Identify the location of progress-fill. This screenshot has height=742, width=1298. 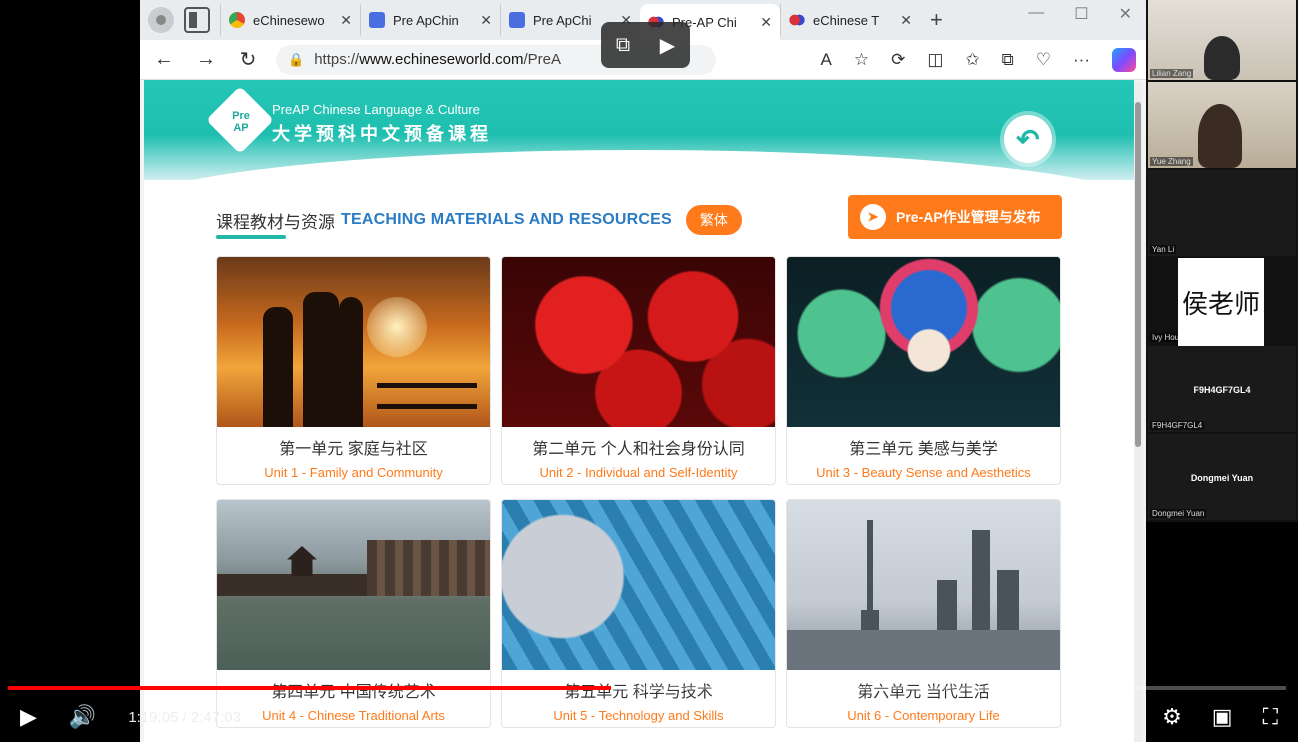
(310, 688).